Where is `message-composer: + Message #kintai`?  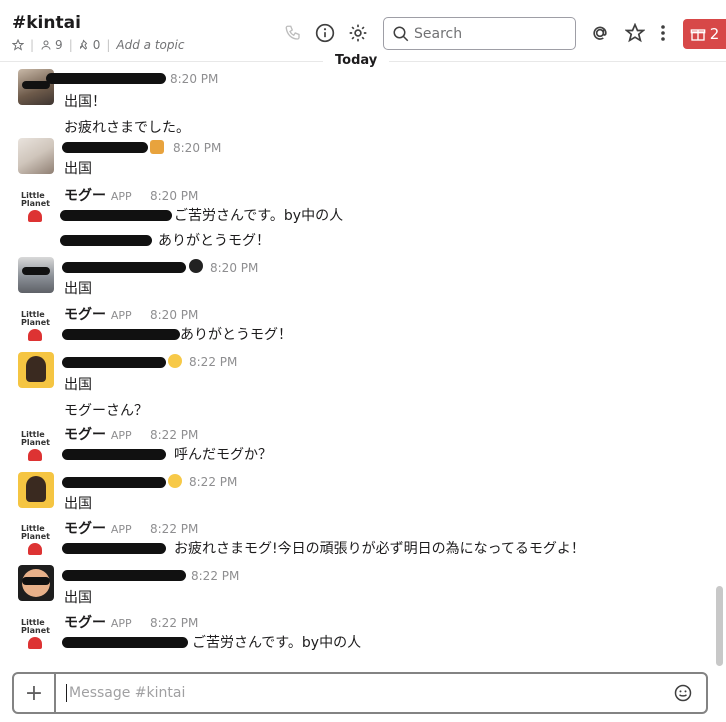
message-composer: + Message #kintai is located at coordinates (360, 693).